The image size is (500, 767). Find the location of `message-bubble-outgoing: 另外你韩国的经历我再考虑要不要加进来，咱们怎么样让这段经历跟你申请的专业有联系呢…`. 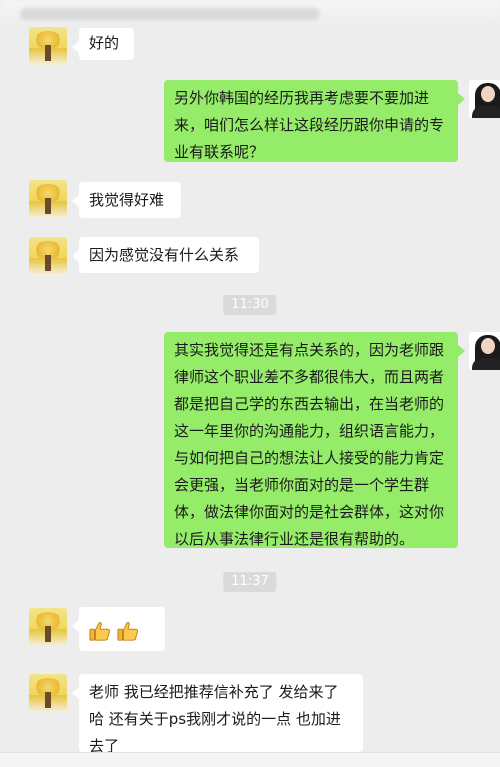

message-bubble-outgoing: 另外你韩国的经历我再考虑要不要加进来，咱们怎么样让这段经历跟你申请的专业有联系呢… is located at coordinates (314, 121).